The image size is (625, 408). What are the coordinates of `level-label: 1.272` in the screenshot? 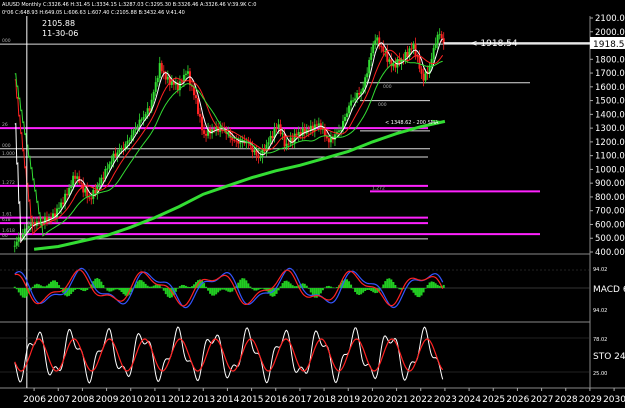 It's located at (8, 183).